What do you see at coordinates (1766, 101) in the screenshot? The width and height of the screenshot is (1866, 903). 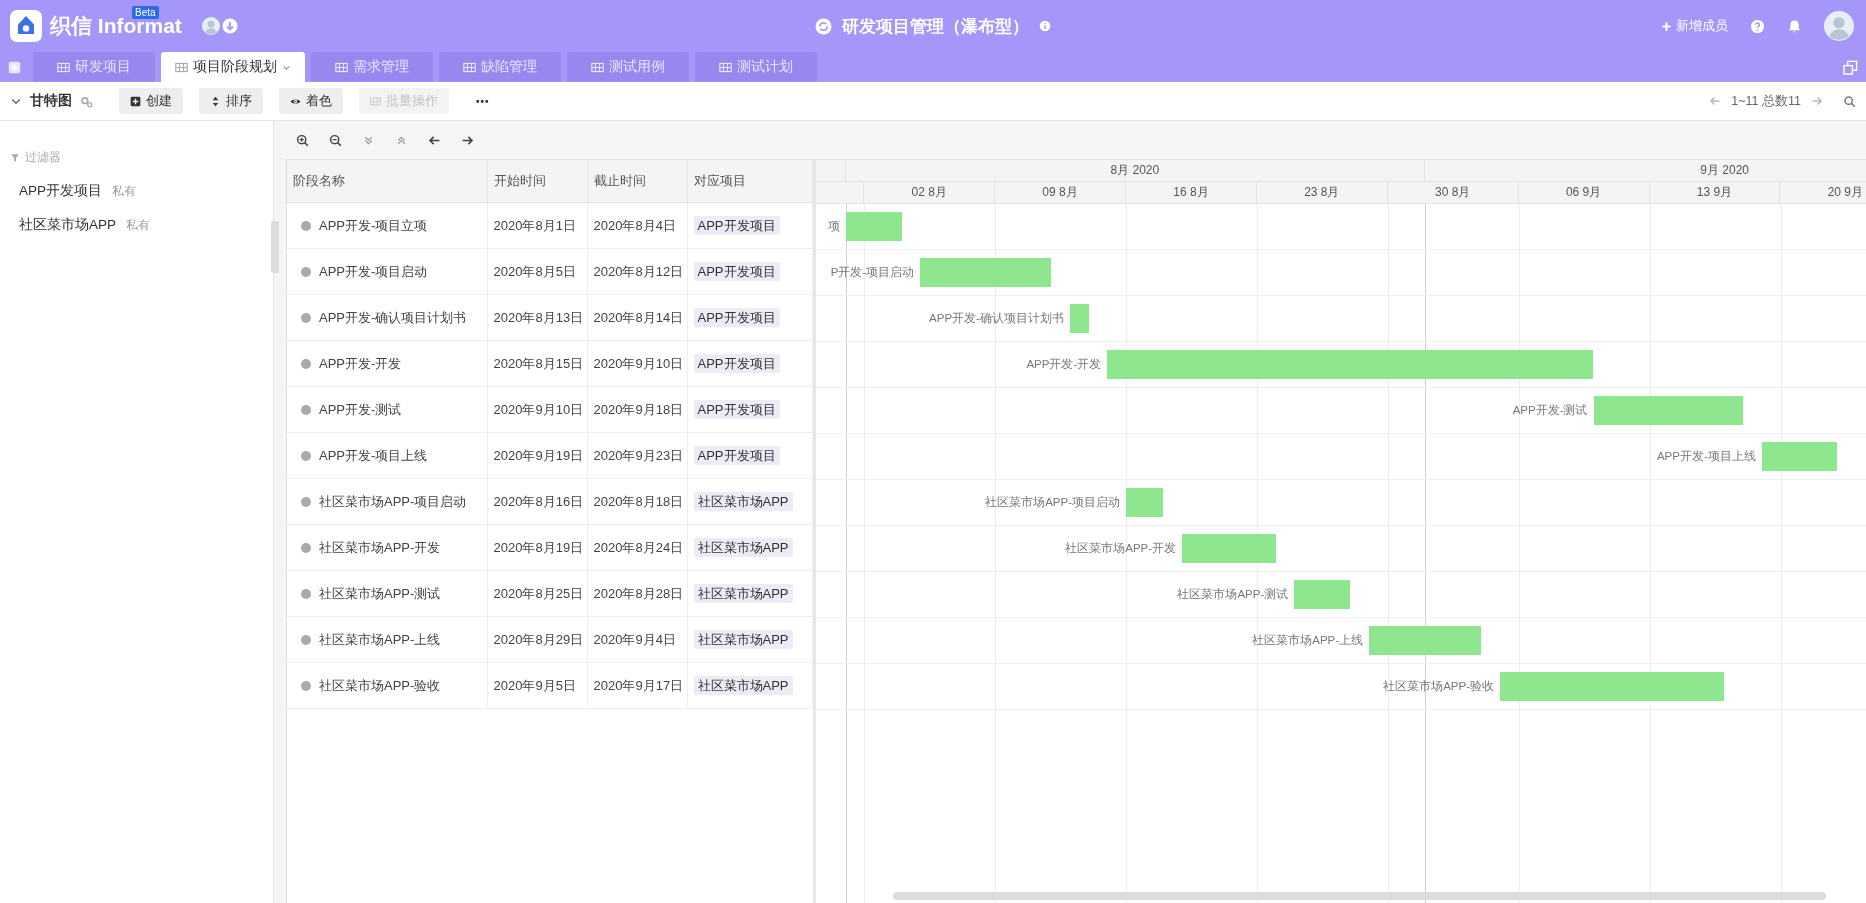 I see `pagination-text: 1~11 总数11` at bounding box center [1766, 101].